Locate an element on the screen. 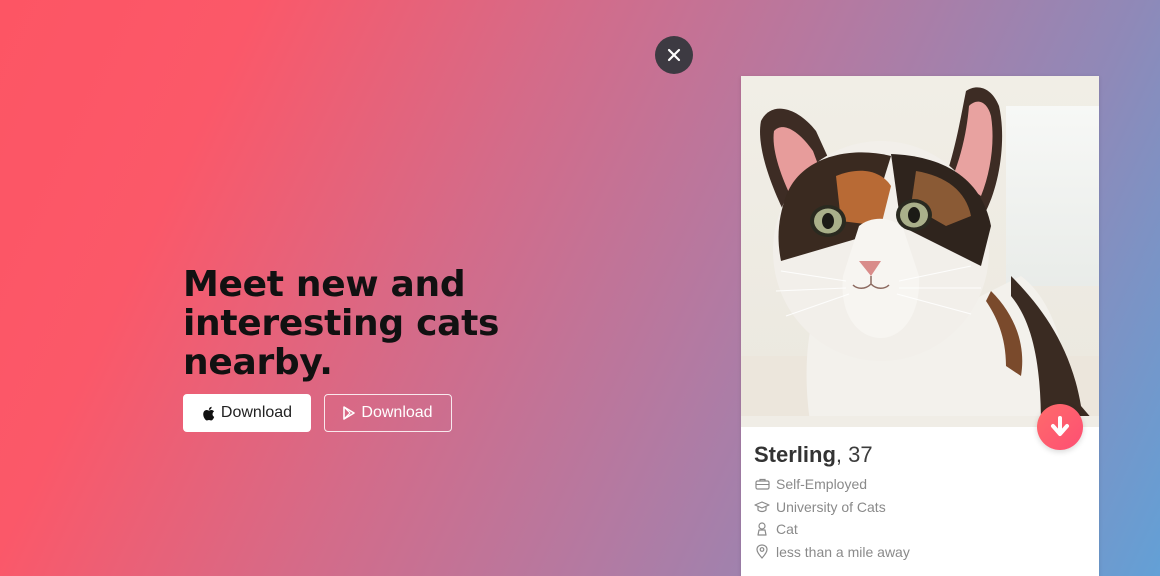  download-buttons: Download Download is located at coordinates (443, 413).